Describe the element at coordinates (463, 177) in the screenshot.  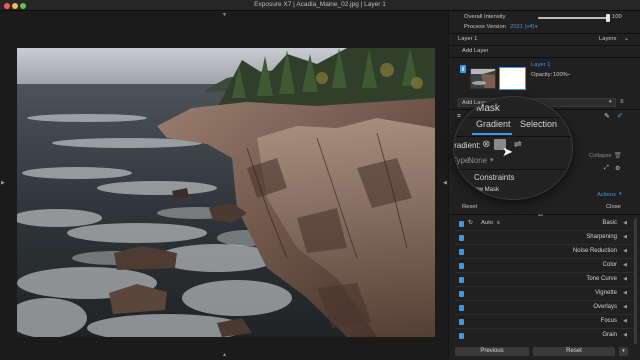
I see `constraints-chevron-icon: ▸` at that location.